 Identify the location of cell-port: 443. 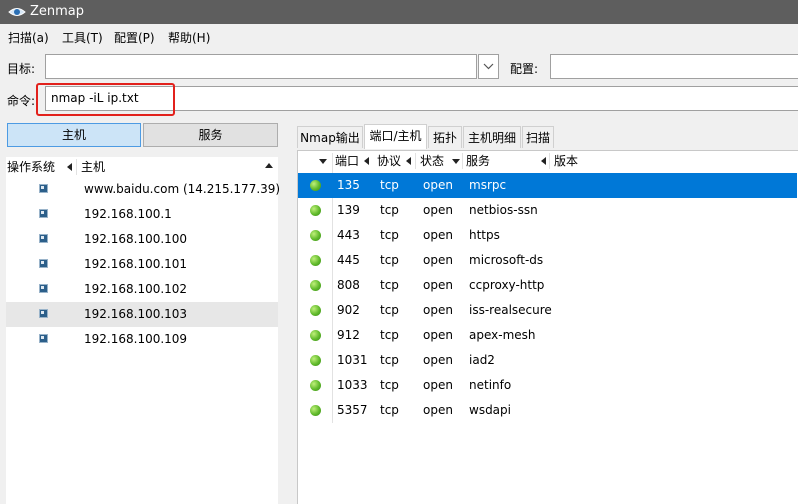
(348, 235).